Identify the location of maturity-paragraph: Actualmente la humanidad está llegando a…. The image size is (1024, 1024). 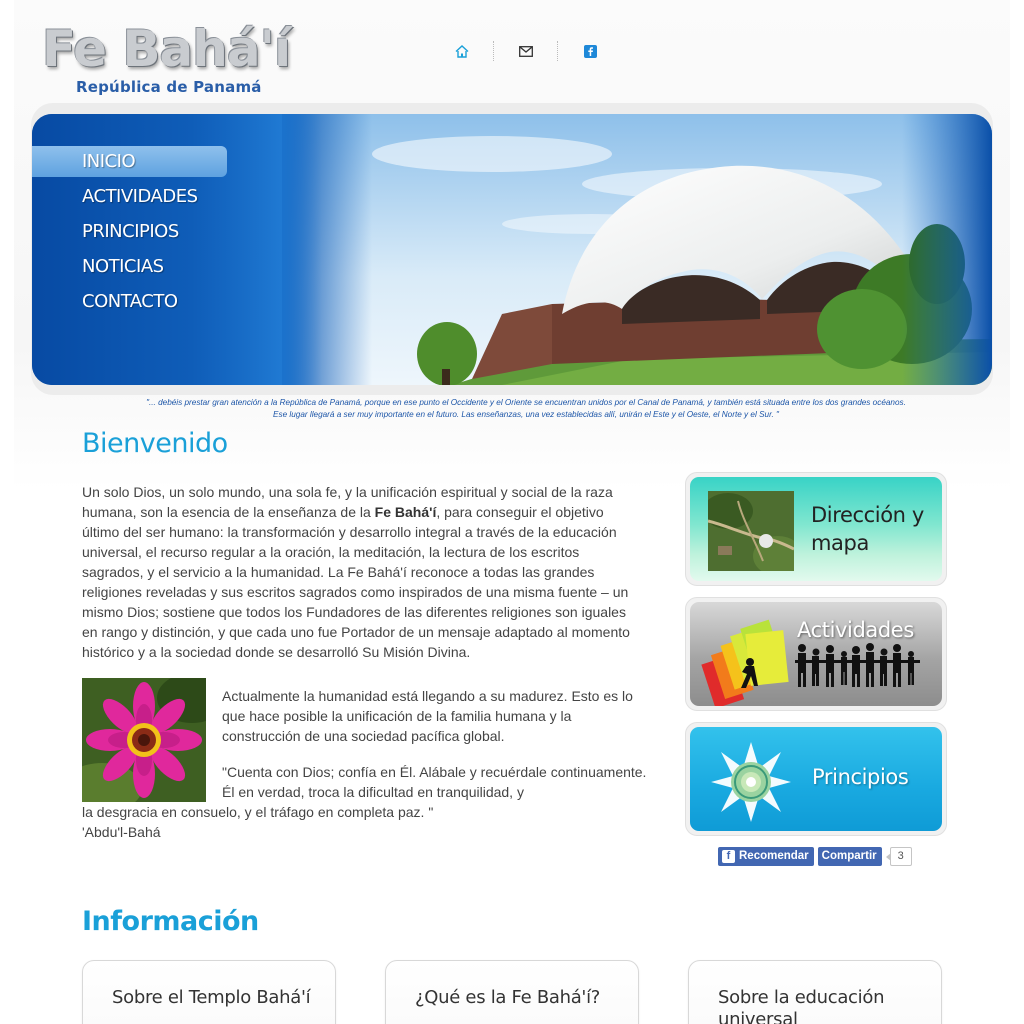
(427, 716).